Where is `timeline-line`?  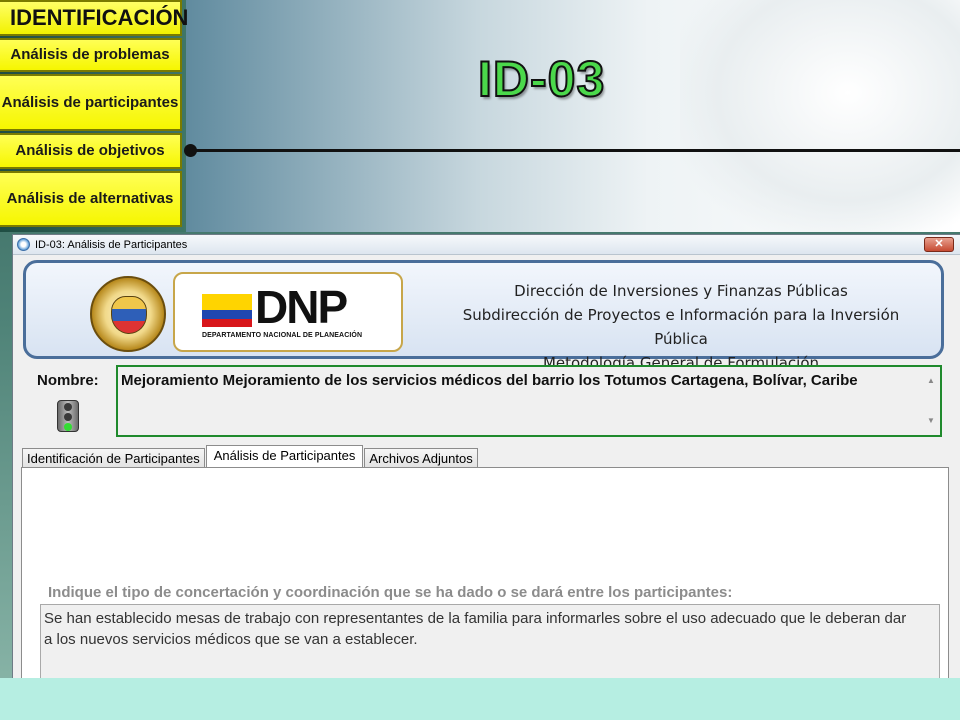 timeline-line is located at coordinates (573, 150).